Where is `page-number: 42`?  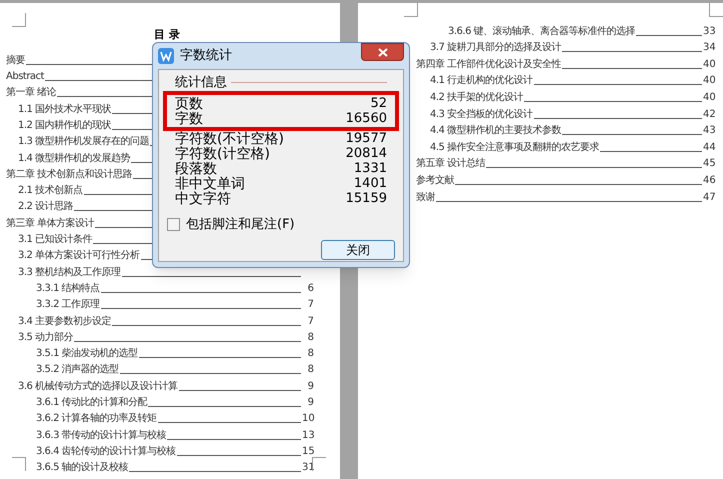 page-number: 42 is located at coordinates (709, 115).